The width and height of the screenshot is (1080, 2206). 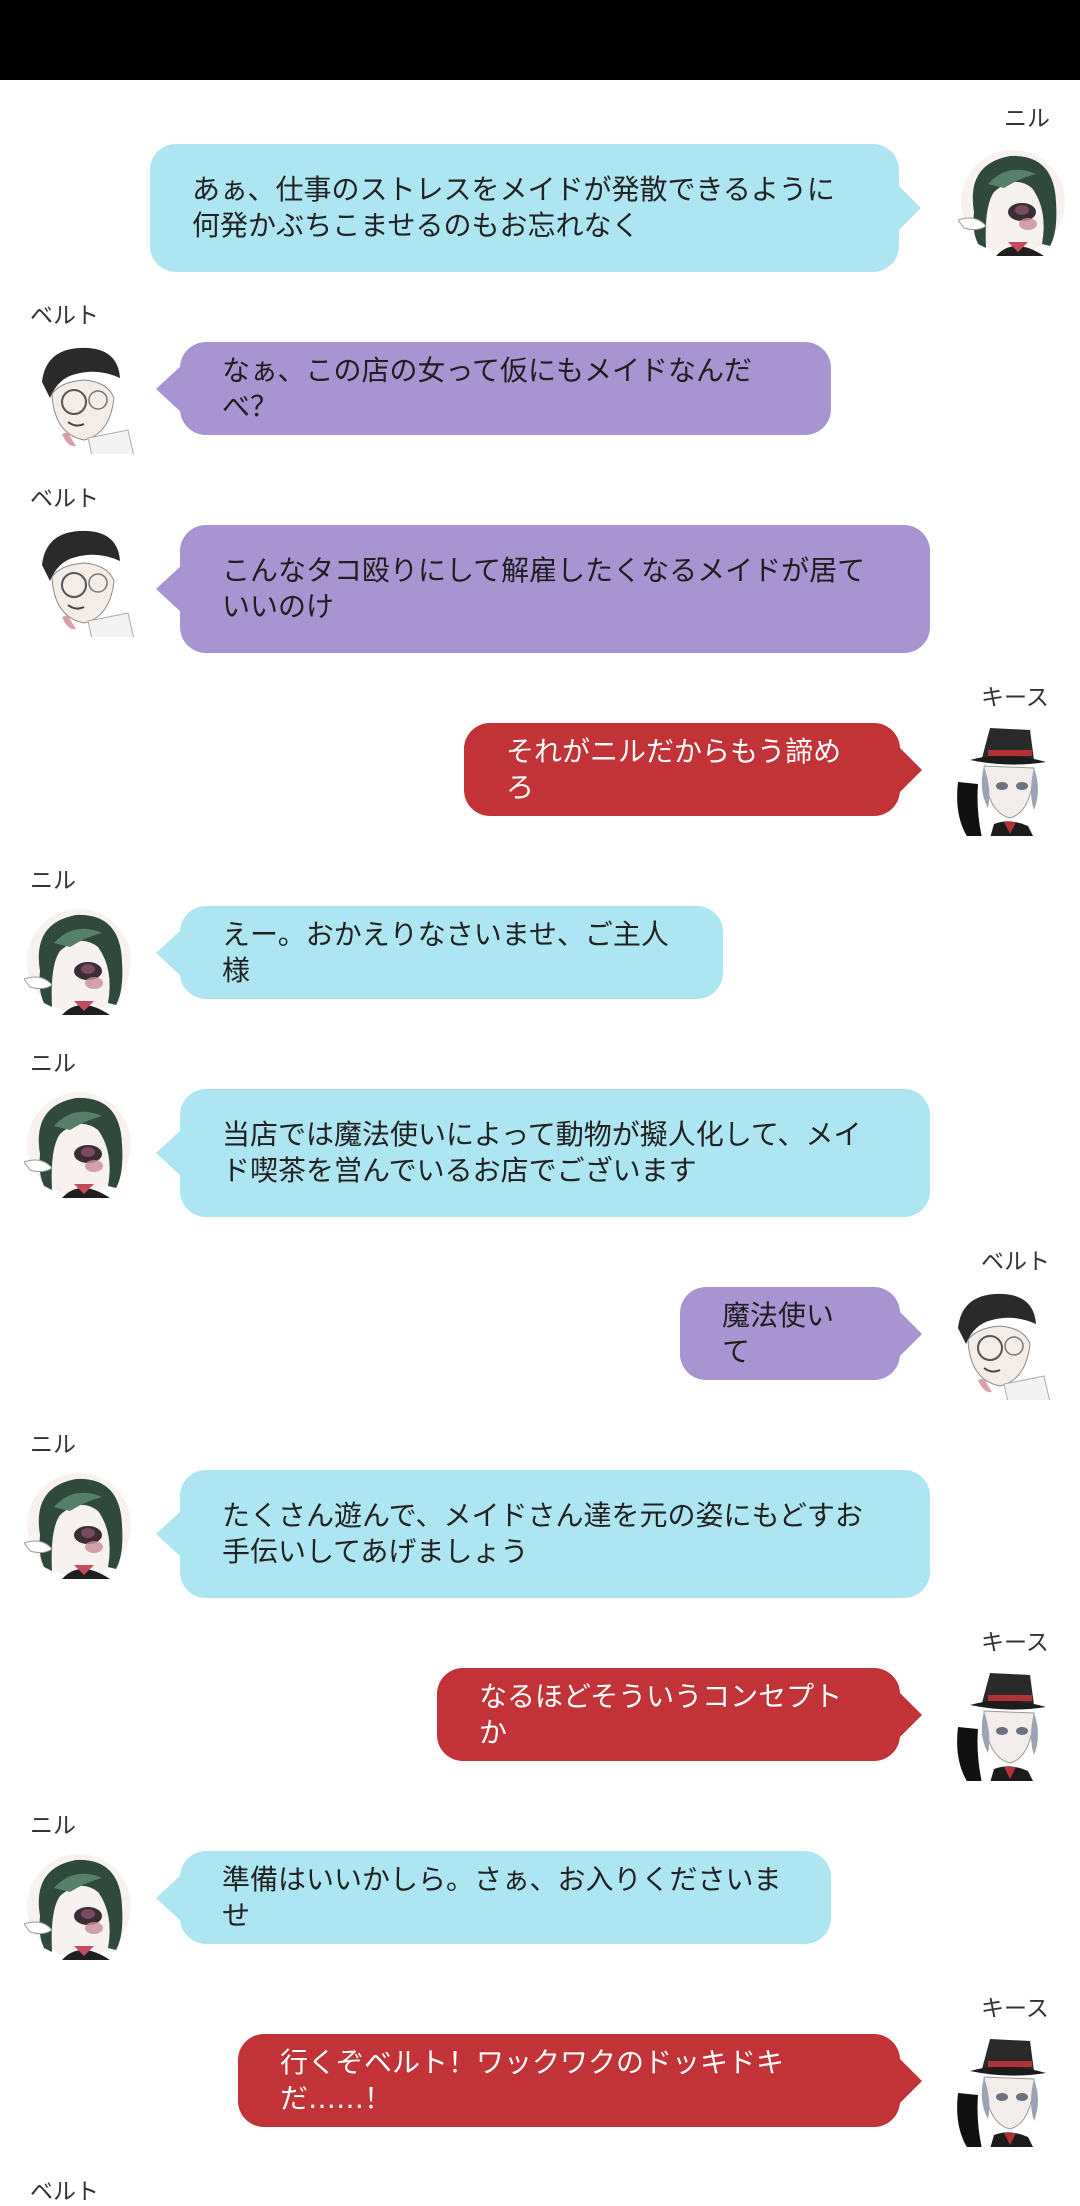 What do you see at coordinates (674, 769) in the screenshot?
I see `message-text: それがニルだからもう諦めろ` at bounding box center [674, 769].